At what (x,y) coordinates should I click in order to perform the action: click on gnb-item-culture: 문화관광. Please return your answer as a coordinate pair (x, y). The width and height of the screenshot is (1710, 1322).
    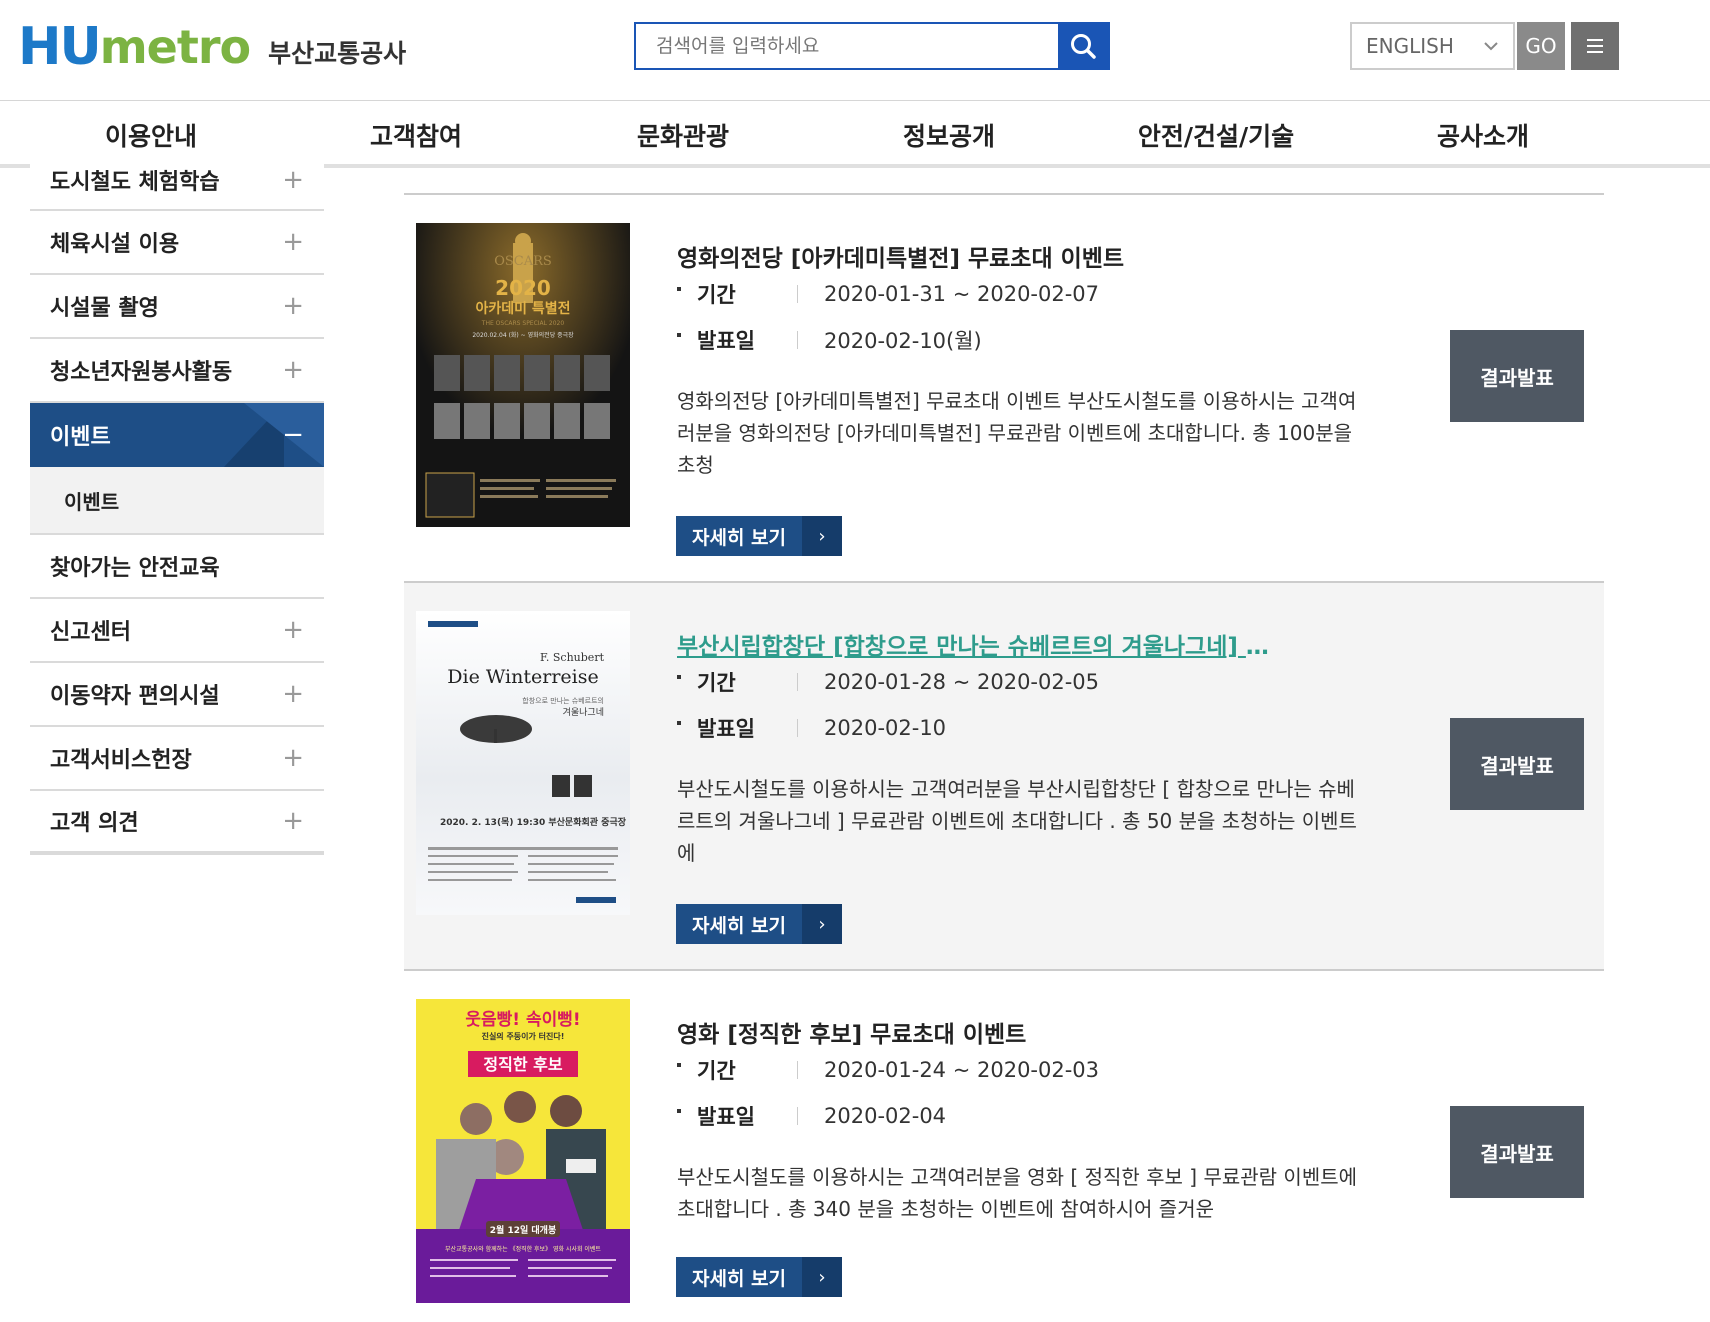
    Looking at the image, I should click on (683, 135).